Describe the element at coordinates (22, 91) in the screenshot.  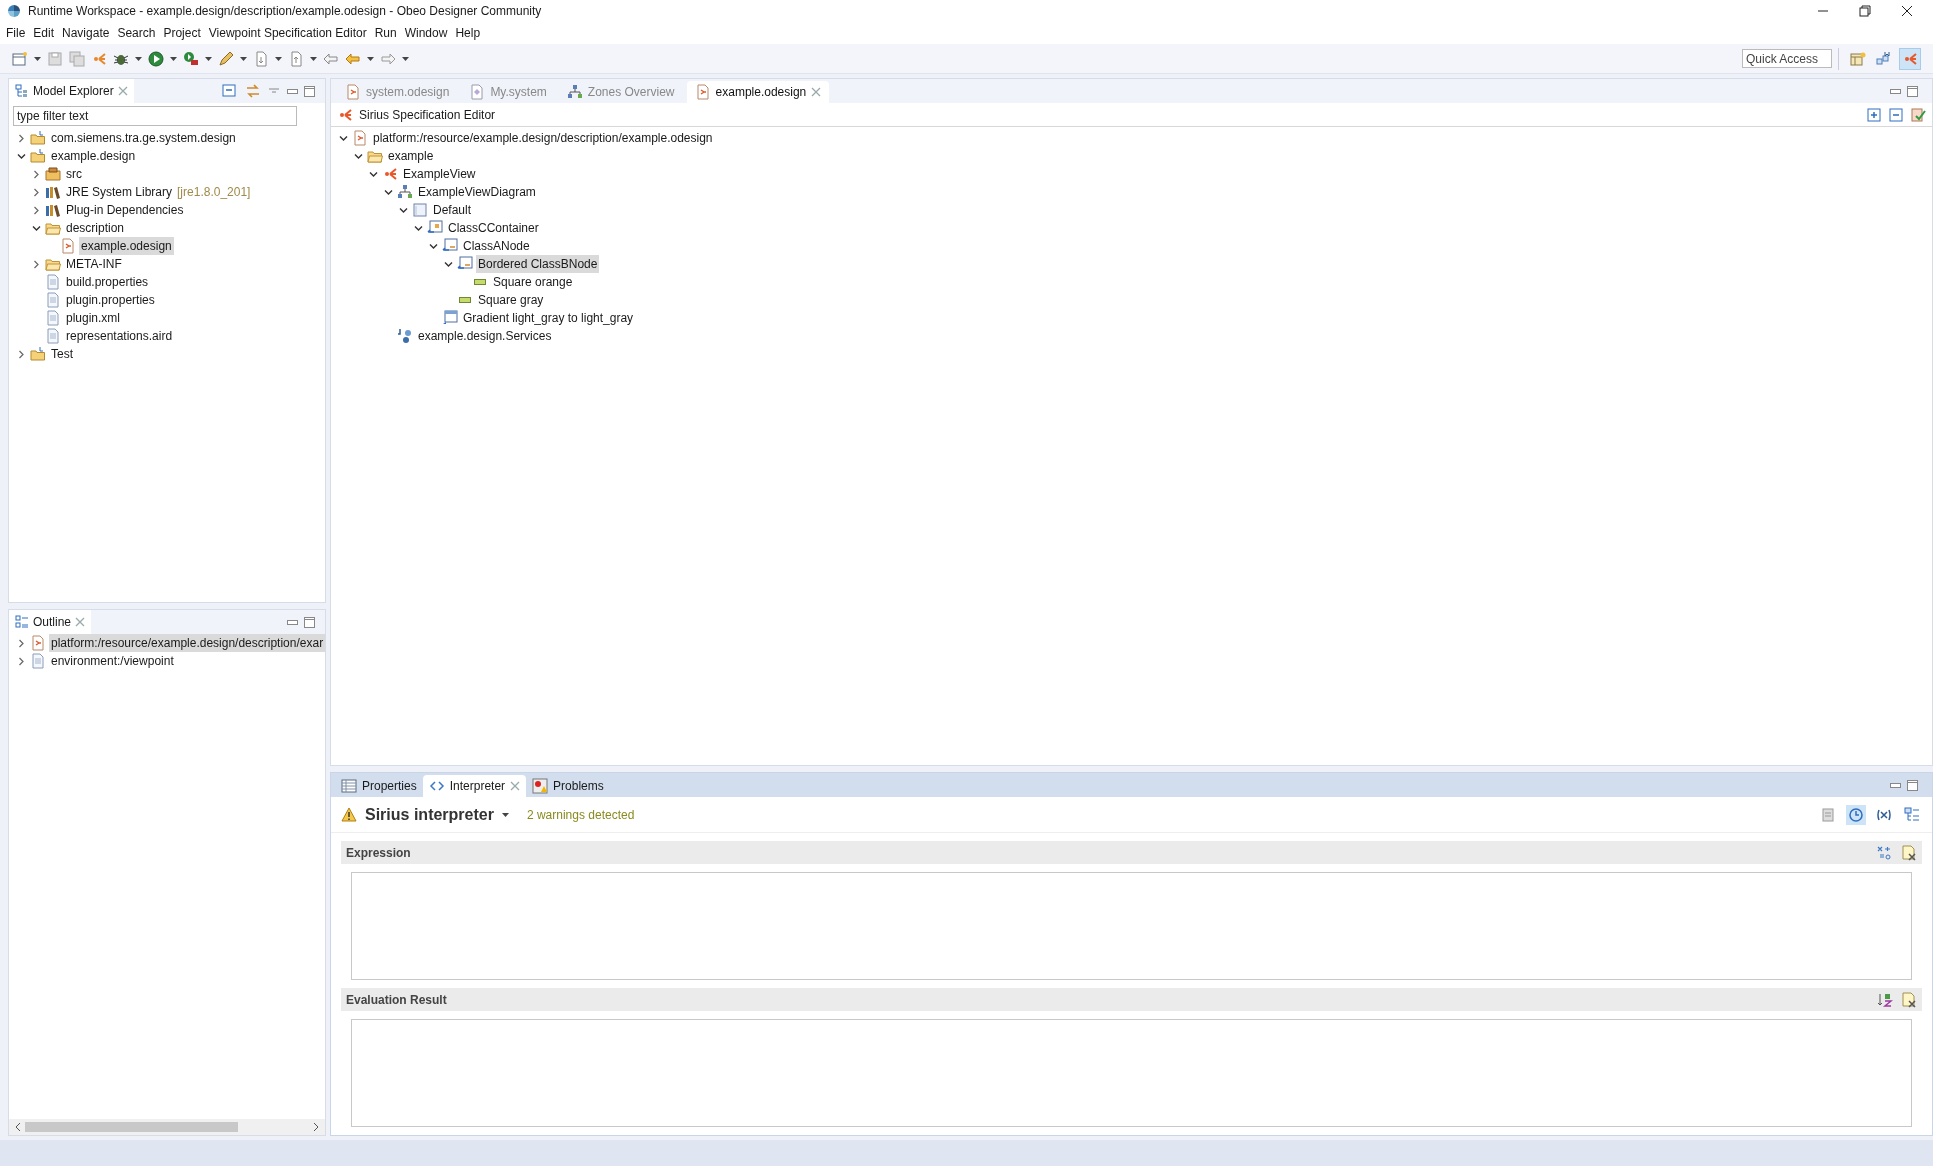
I see `tree-view-icon` at that location.